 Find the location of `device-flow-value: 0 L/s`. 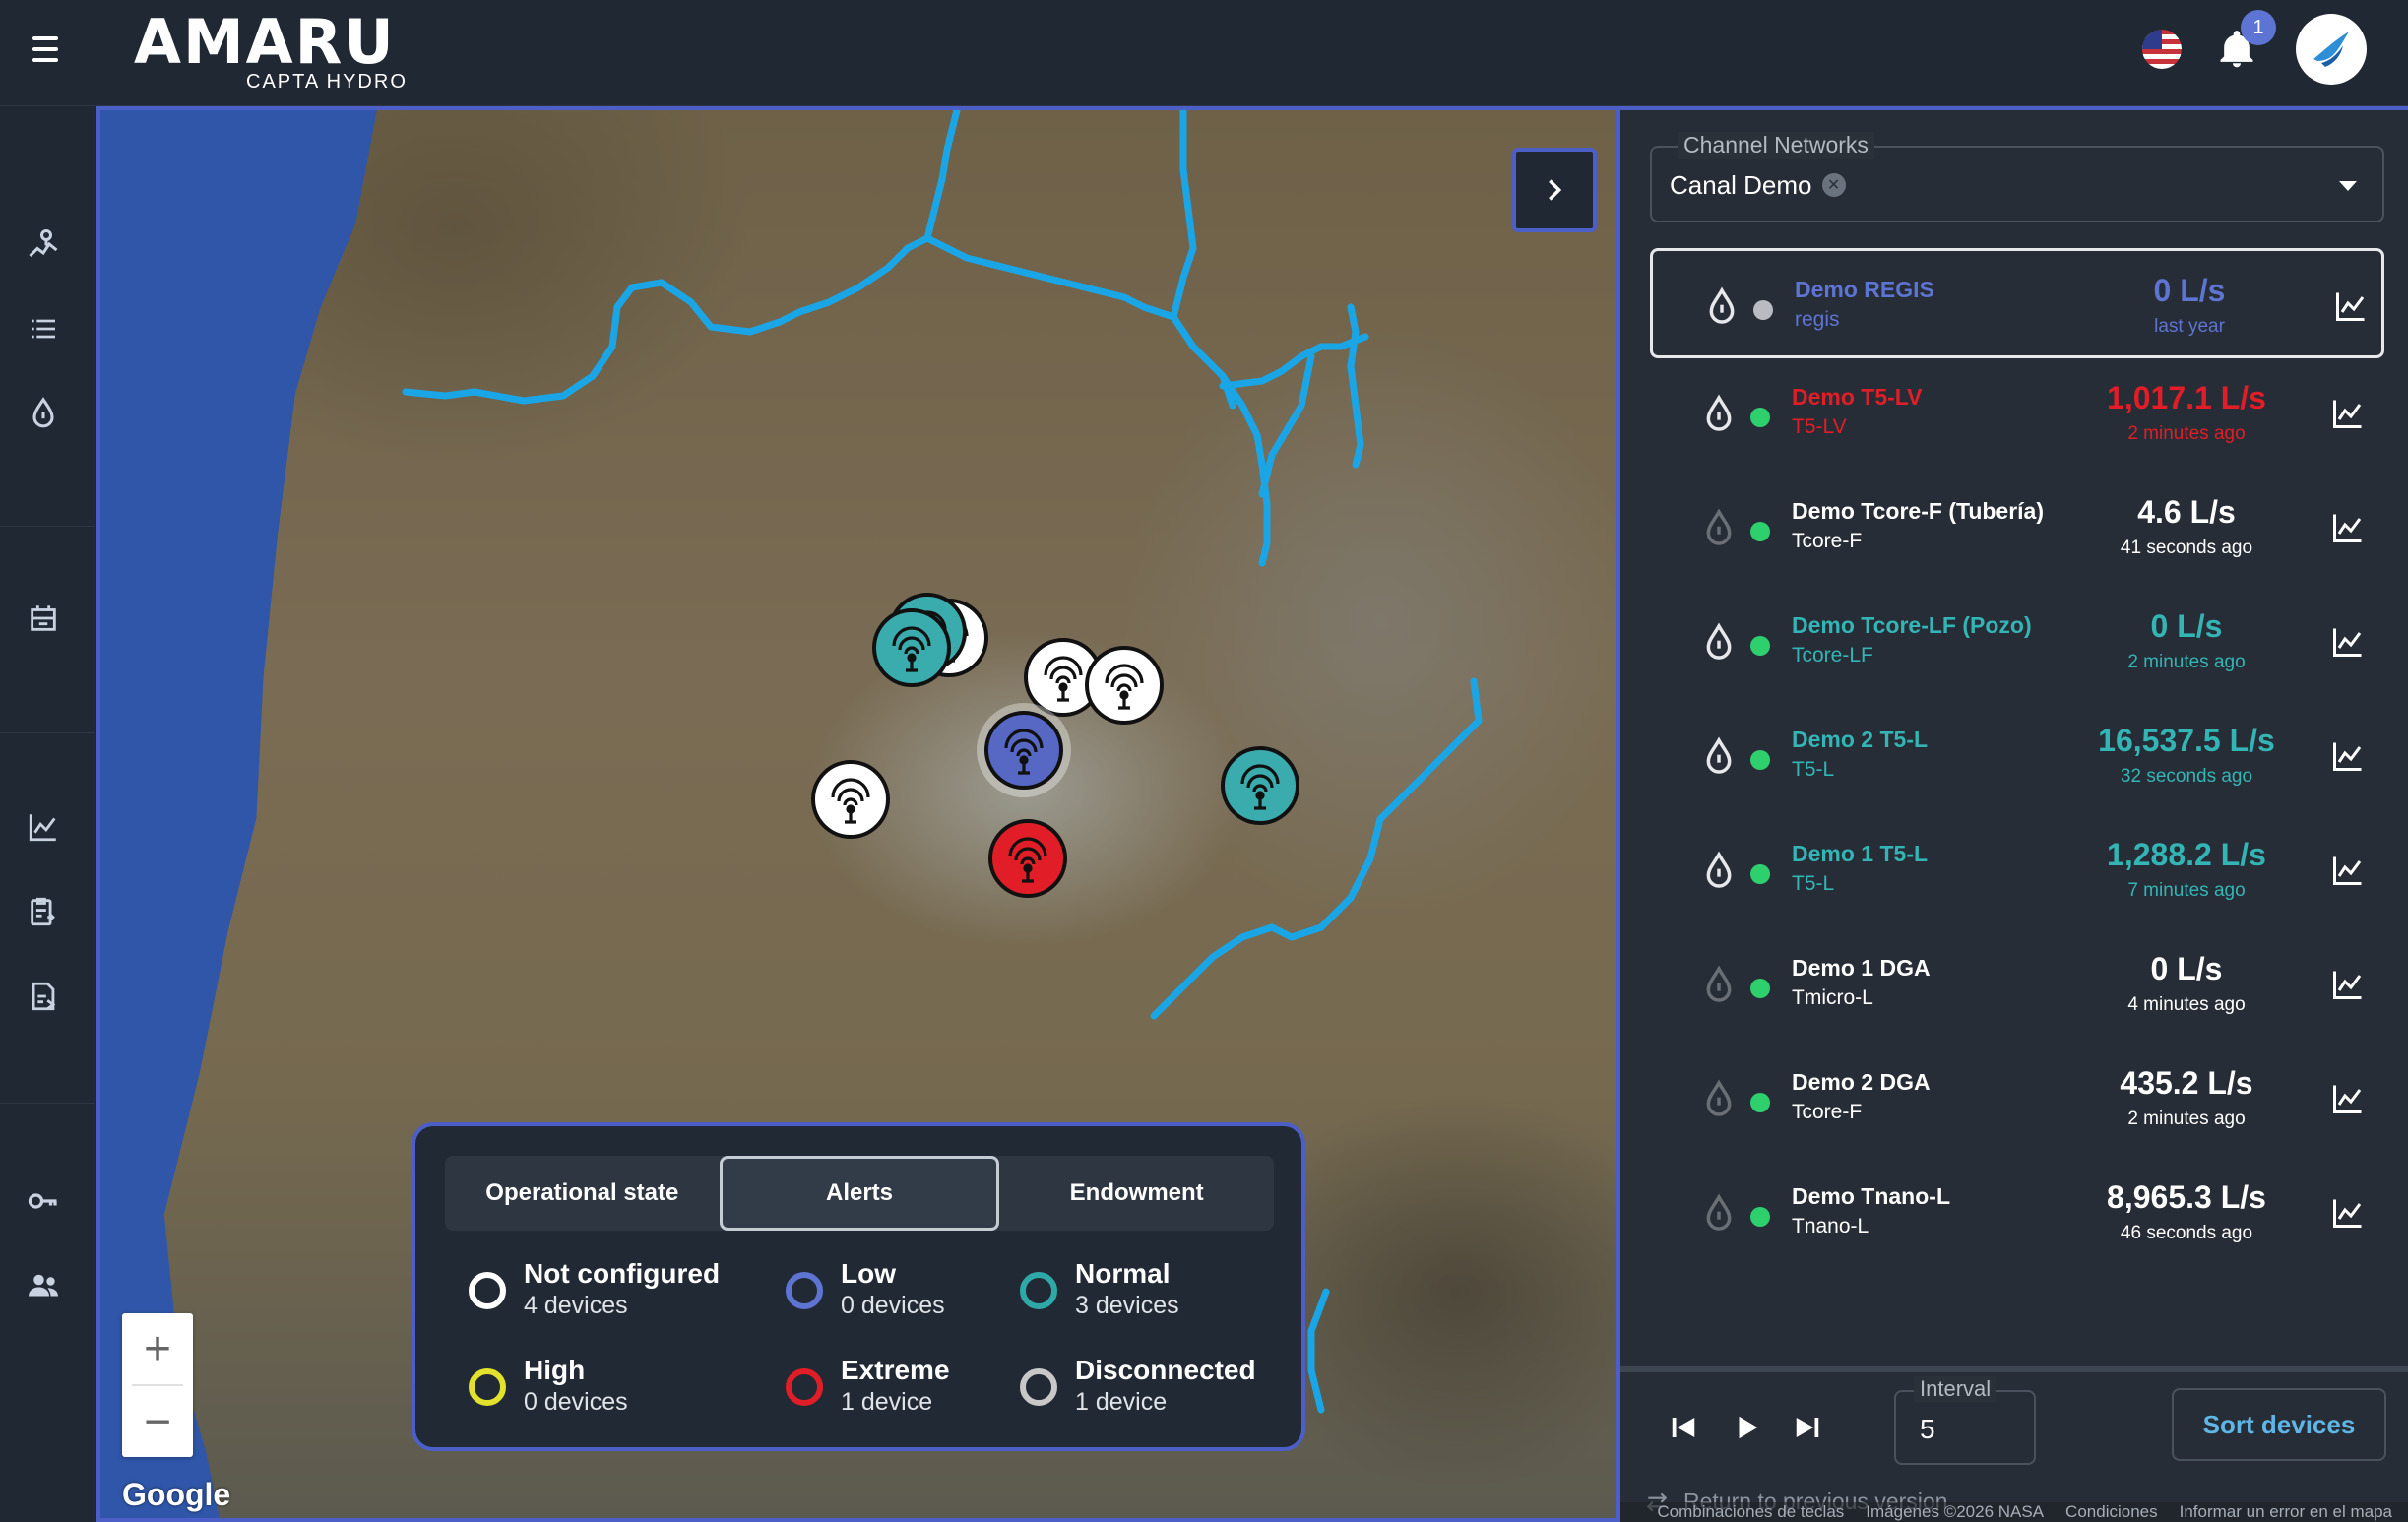

device-flow-value: 0 L/s is located at coordinates (2186, 626).